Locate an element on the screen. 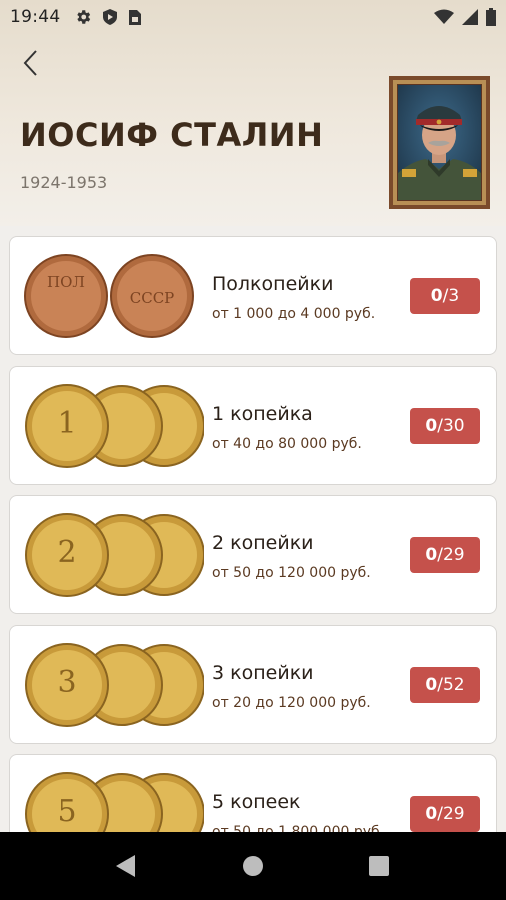  coin-thumbnail: ПОЛ СССР is located at coordinates (114, 296).